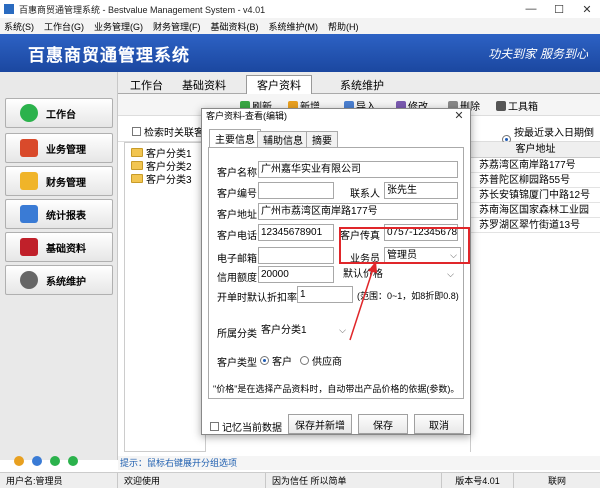 This screenshot has width=600, height=488. What do you see at coordinates (320, 424) in the screenshot?
I see `save-and-new-button: 保存并新增` at bounding box center [320, 424].